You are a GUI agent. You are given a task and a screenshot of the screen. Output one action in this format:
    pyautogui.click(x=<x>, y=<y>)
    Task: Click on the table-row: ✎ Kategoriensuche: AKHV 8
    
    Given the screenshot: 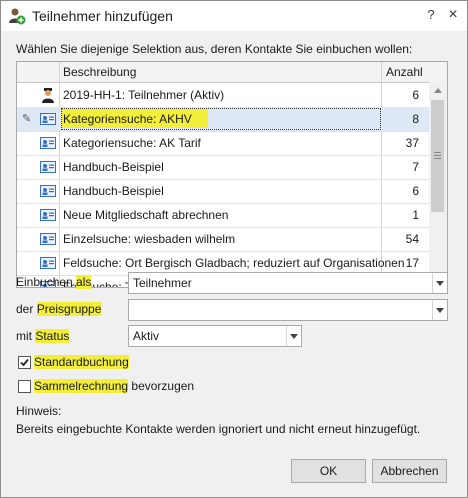 What is the action you would take?
    pyautogui.click(x=223, y=119)
    